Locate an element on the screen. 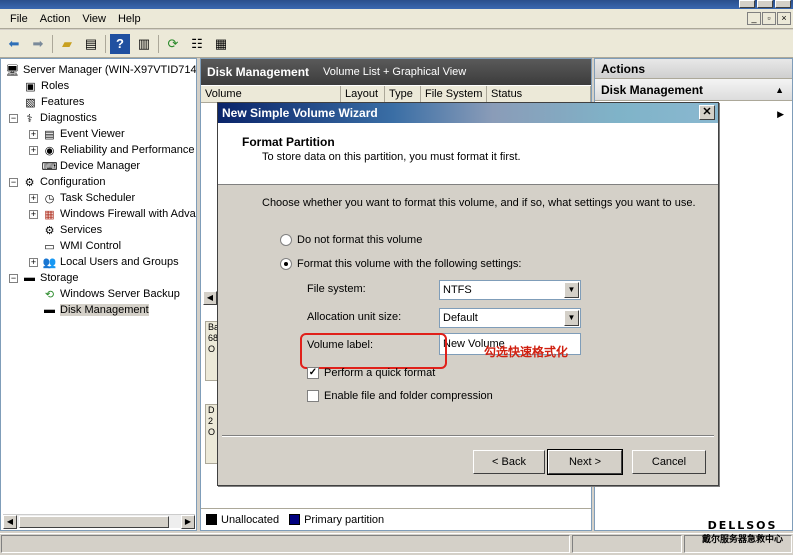 This screenshot has height=555, width=793. tree-item-firewall: + ▦ Windows Firewall with Adva is located at coordinates (112, 214).